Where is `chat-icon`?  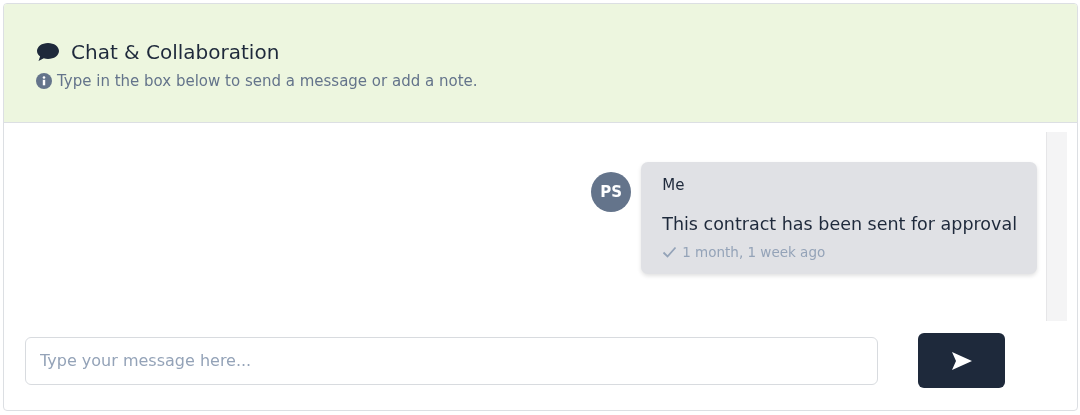 chat-icon is located at coordinates (48, 52).